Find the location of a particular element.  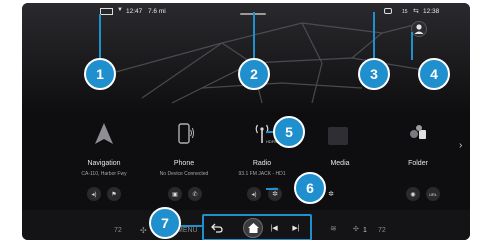

profile-icon is located at coordinates (419, 29).